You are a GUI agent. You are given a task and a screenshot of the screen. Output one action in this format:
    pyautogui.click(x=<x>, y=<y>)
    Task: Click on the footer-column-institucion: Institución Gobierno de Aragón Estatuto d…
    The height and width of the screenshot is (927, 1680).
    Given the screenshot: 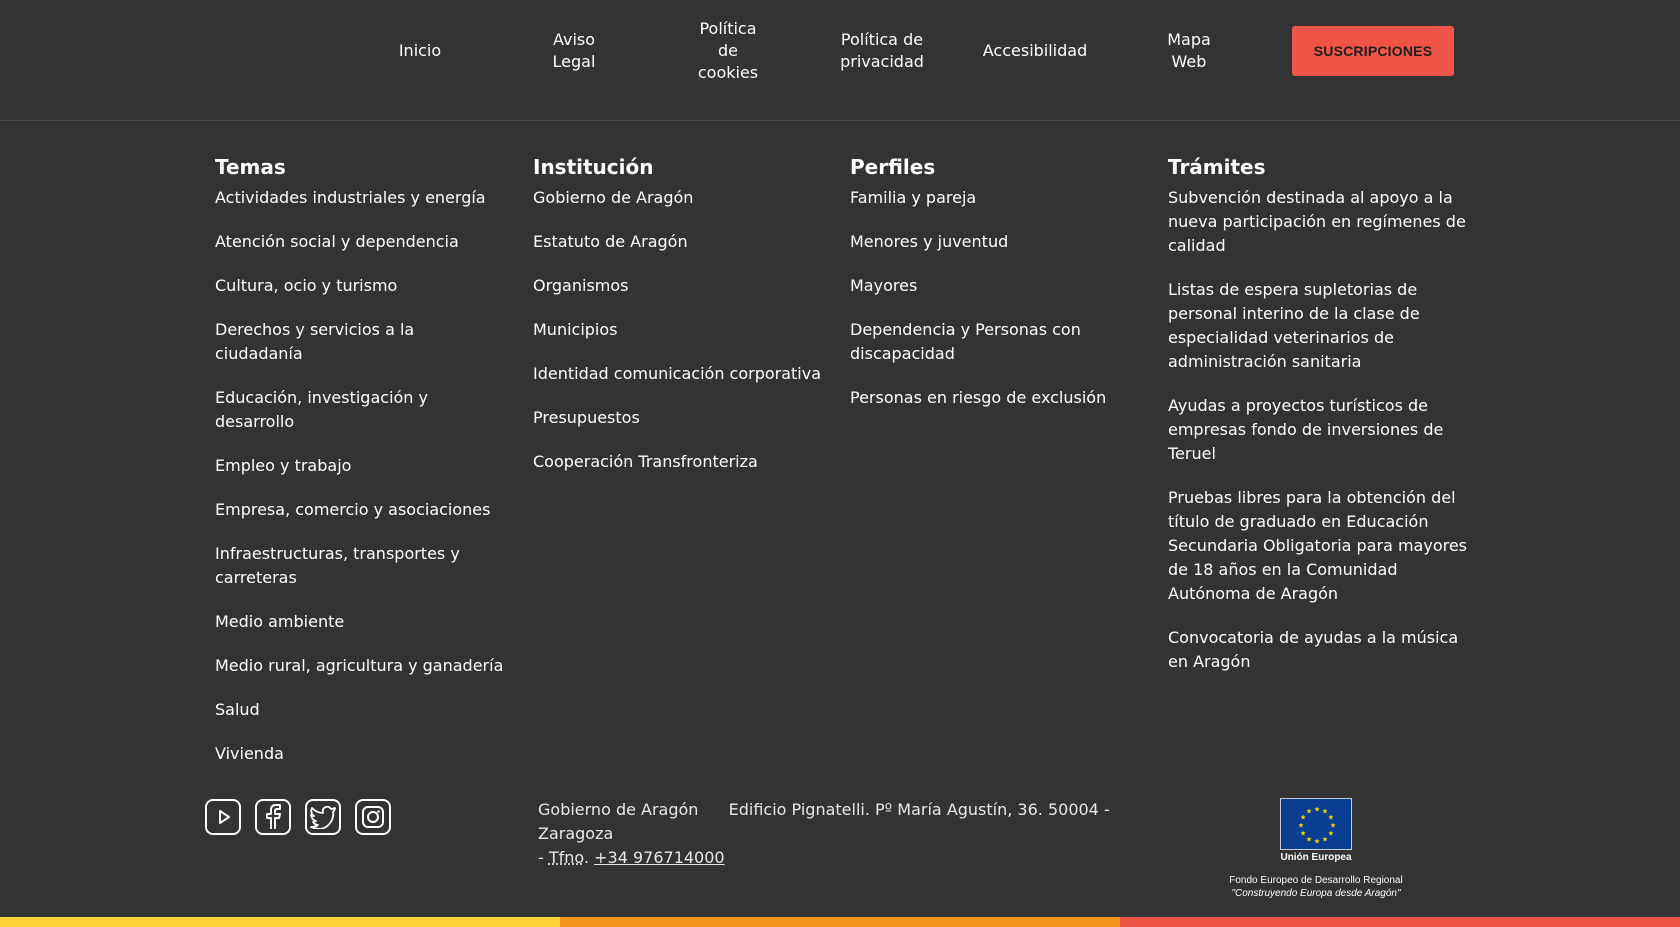 What is the action you would take?
    pyautogui.click(x=678, y=323)
    